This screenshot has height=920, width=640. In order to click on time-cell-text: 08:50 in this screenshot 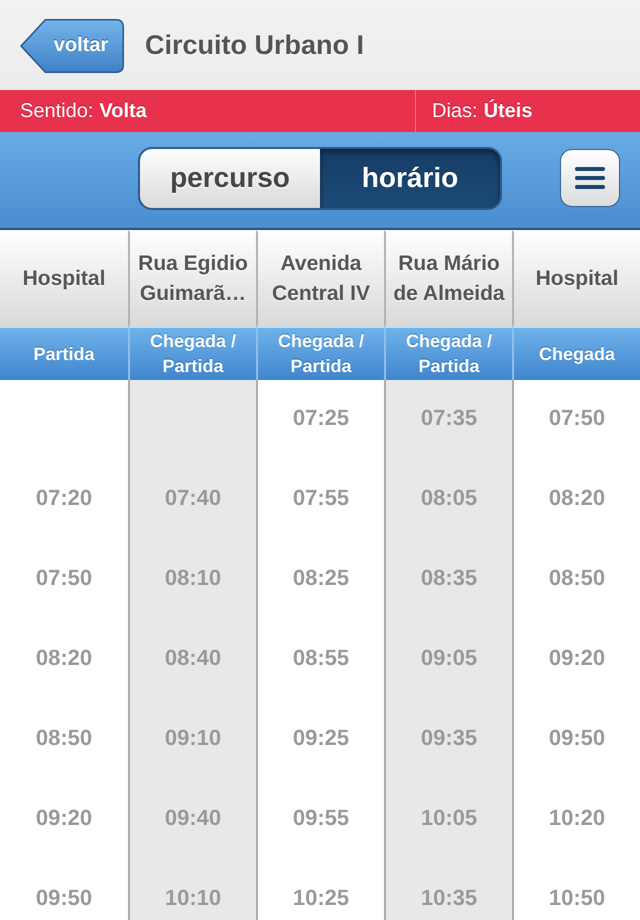, I will do `click(64, 738)`.